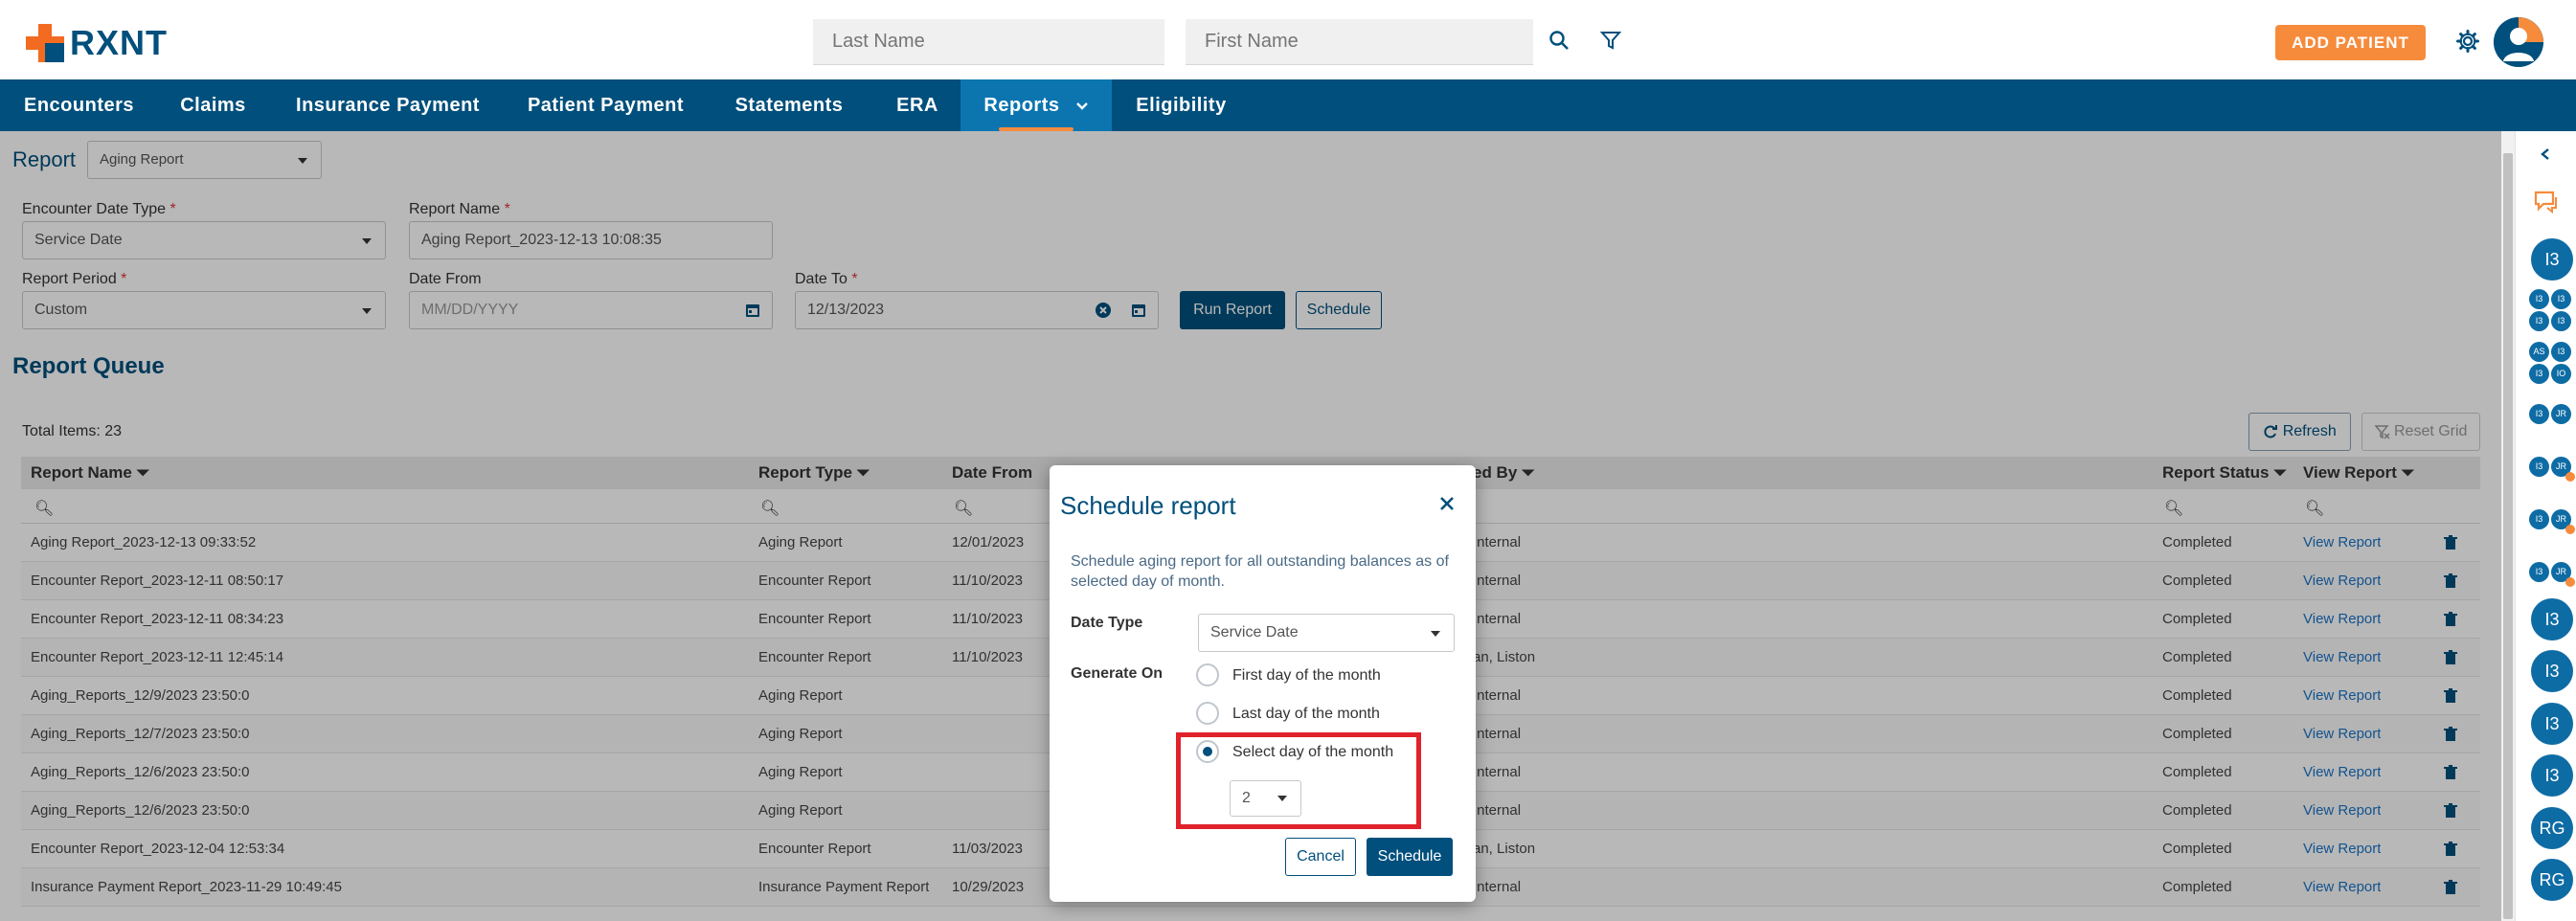 The image size is (2576, 921). Describe the element at coordinates (119, 42) in the screenshot. I see `logo-text: RXNT` at that location.